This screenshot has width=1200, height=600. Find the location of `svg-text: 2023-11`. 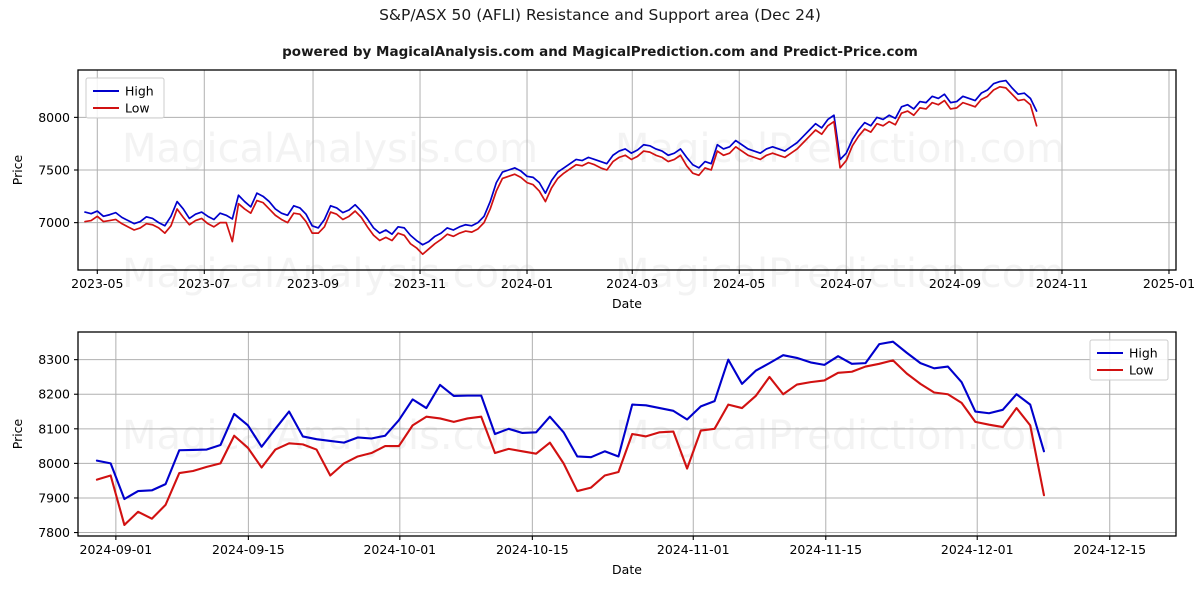

svg-text: 2023-11 is located at coordinates (420, 283).